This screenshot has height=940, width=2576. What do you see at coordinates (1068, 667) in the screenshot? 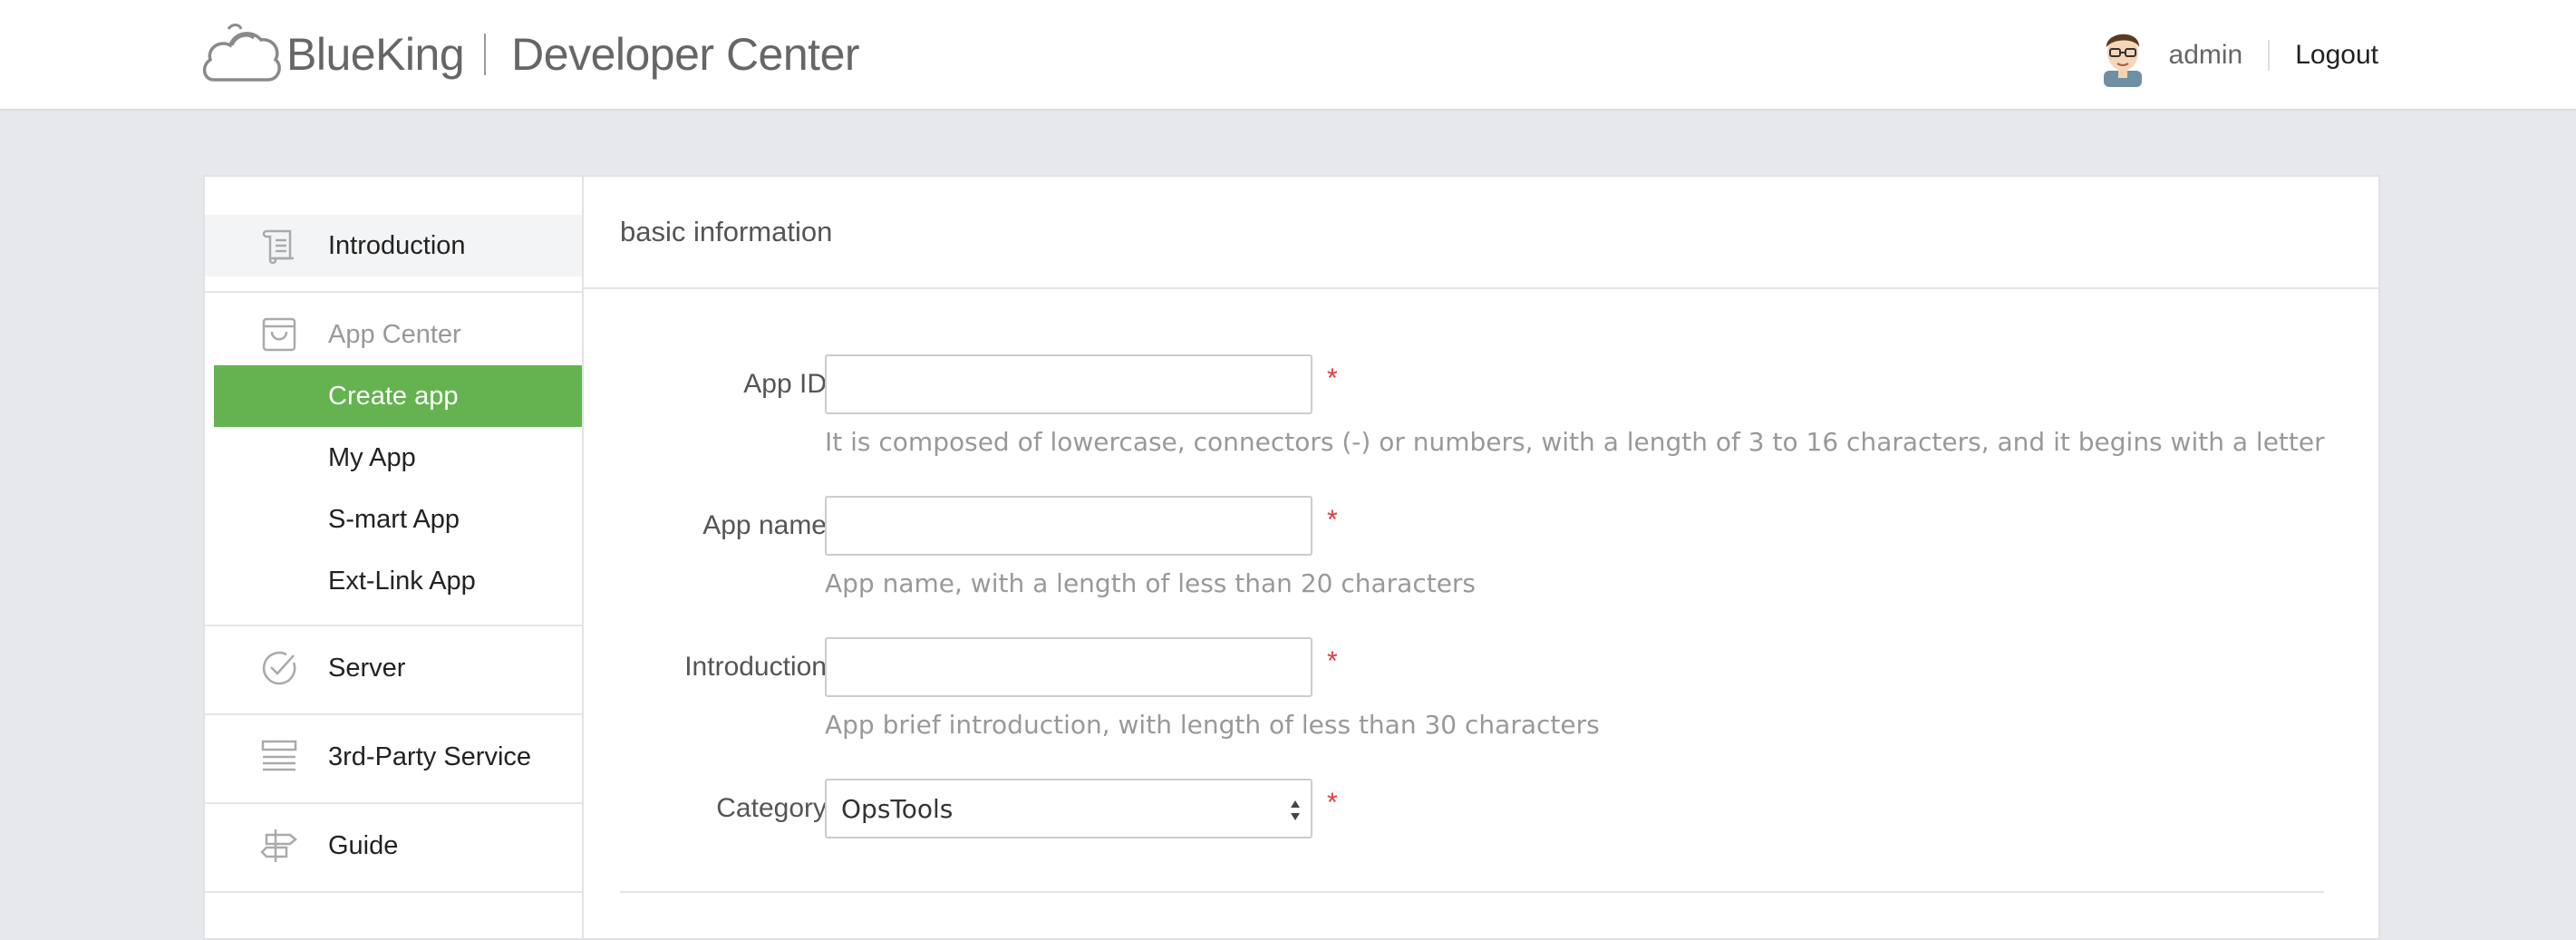
I see `introduction-input` at bounding box center [1068, 667].